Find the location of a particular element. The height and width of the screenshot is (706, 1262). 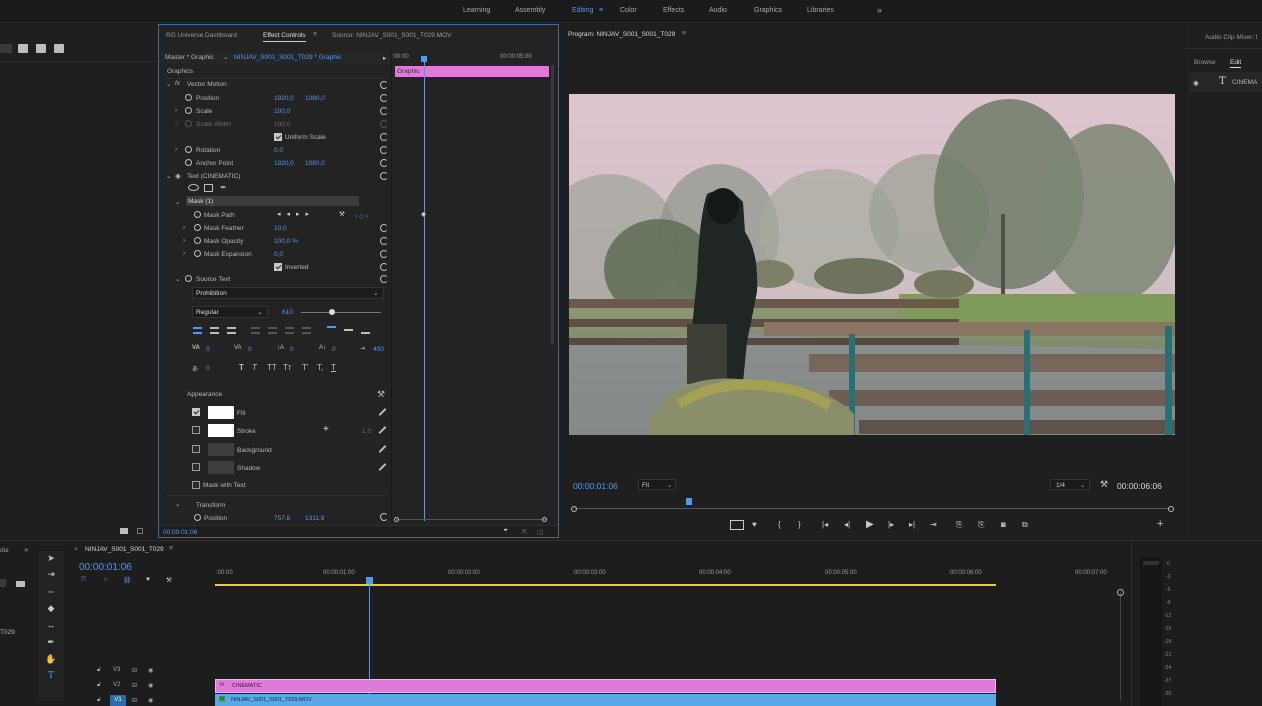

nest-toggle-icon: ⤧ is located at coordinates (83, 580).